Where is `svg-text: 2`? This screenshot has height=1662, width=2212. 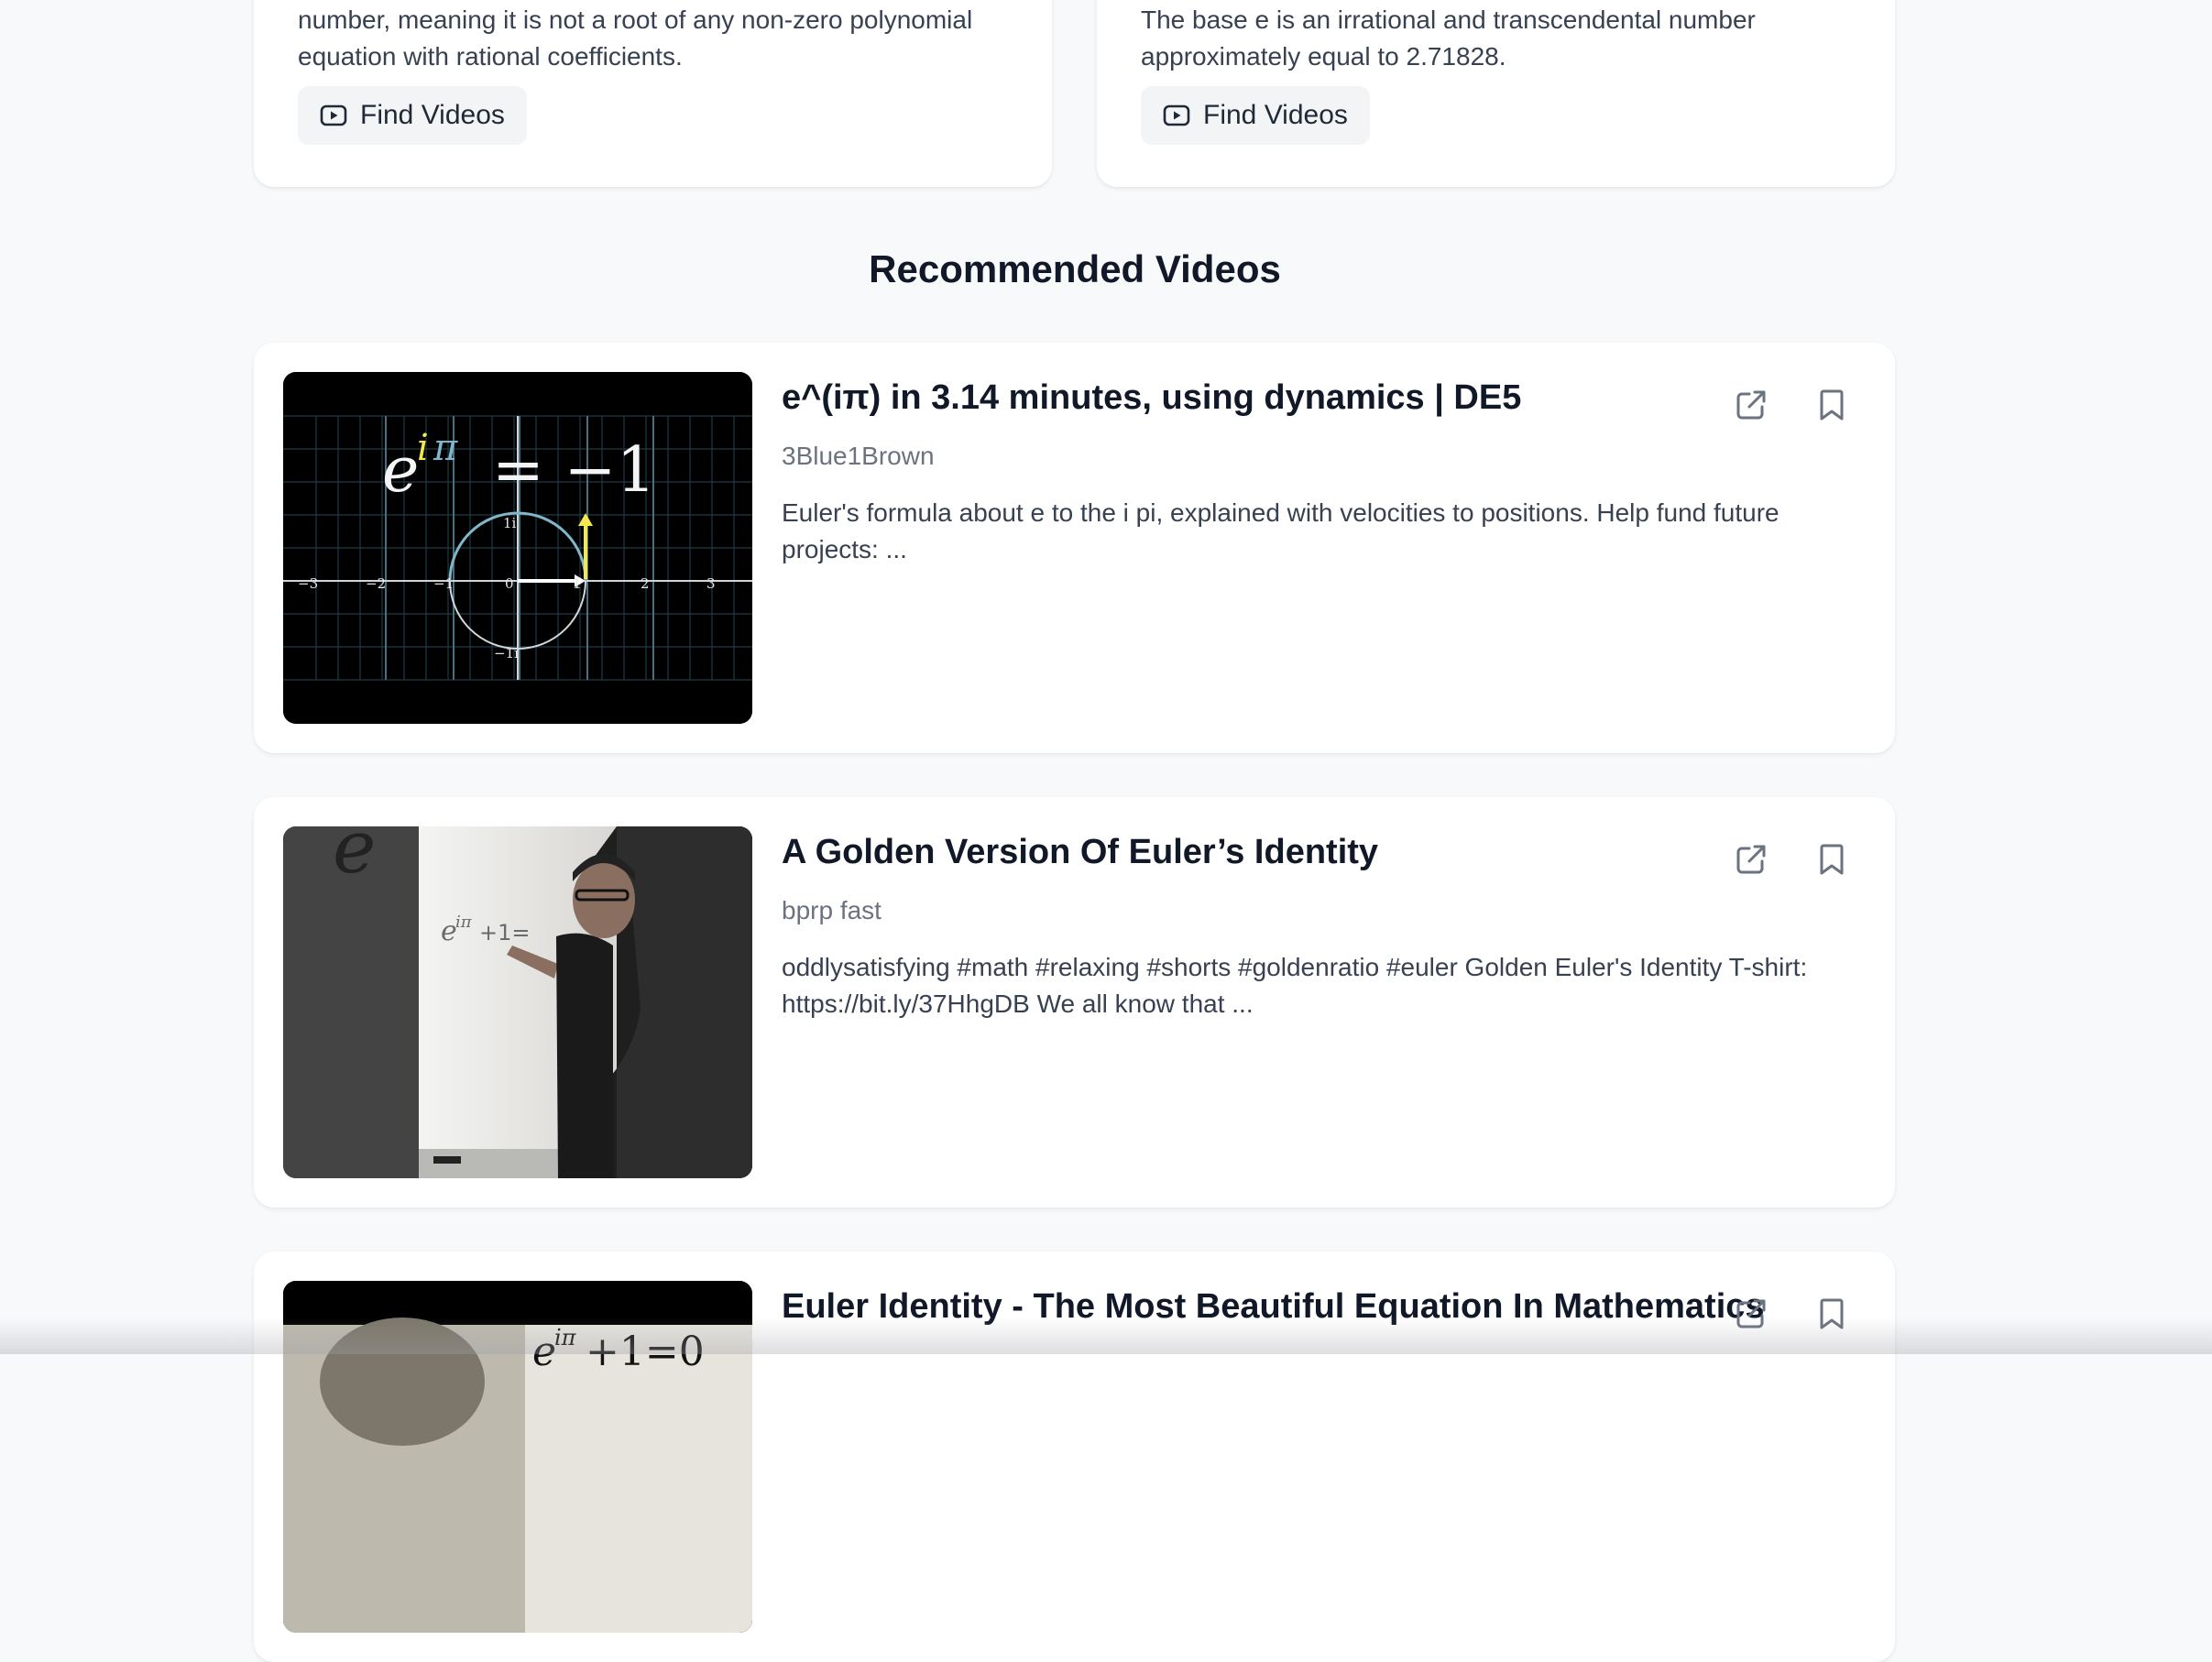 svg-text: 2 is located at coordinates (645, 583).